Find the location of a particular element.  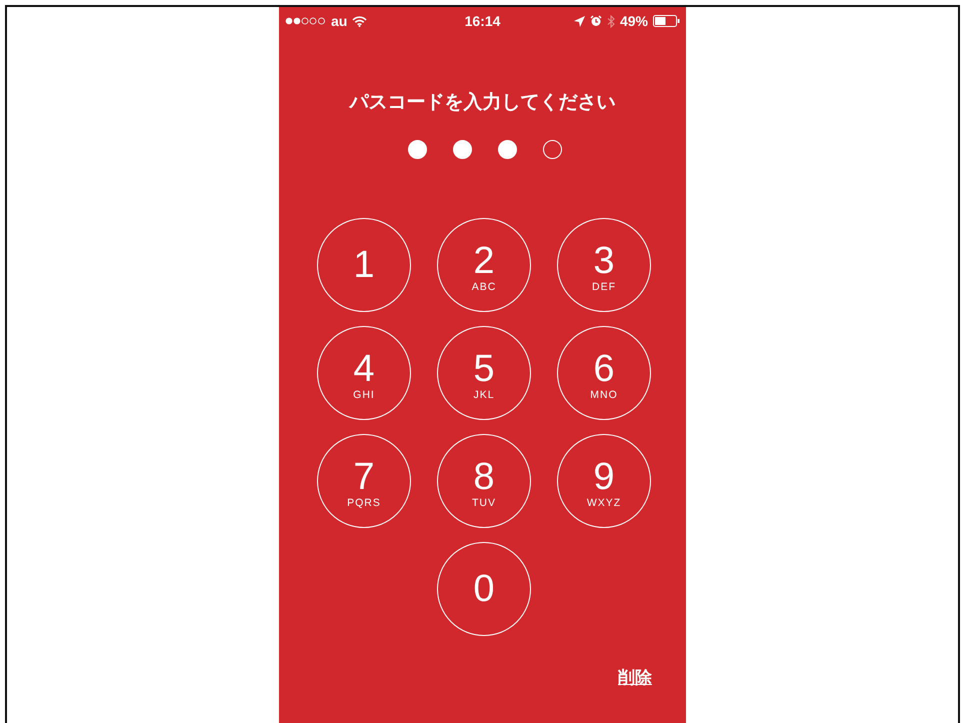

keypad-key: 1 is located at coordinates (364, 265).